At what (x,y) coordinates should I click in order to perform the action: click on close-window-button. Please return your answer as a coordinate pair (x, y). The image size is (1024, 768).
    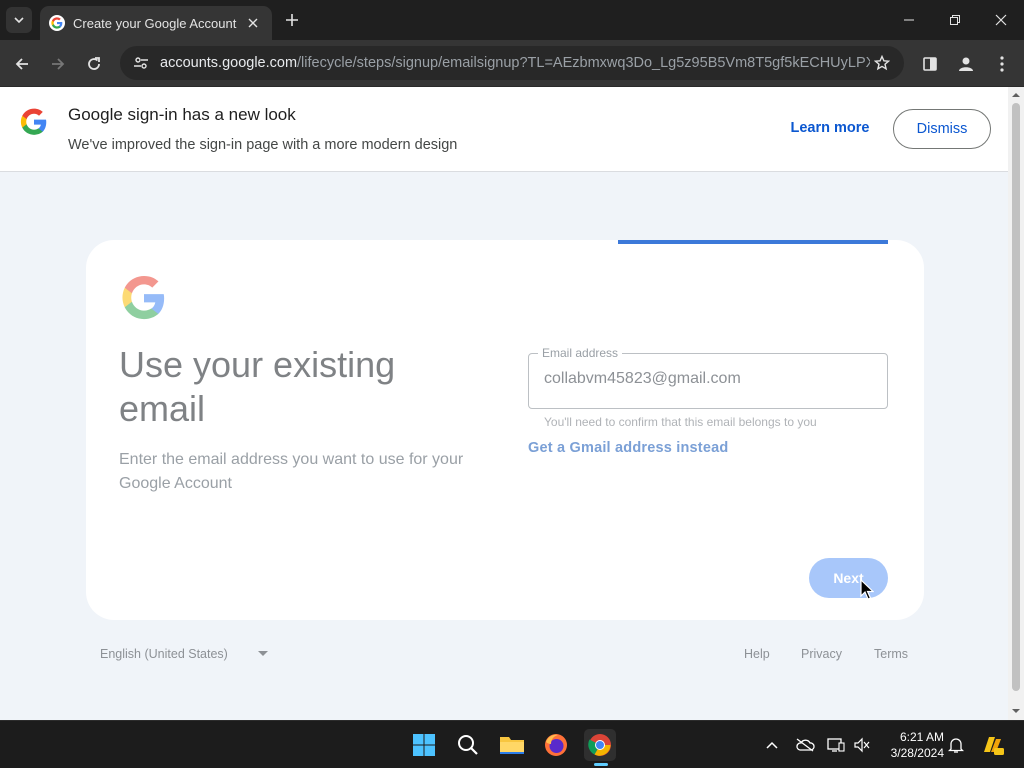
    Looking at the image, I should click on (1001, 20).